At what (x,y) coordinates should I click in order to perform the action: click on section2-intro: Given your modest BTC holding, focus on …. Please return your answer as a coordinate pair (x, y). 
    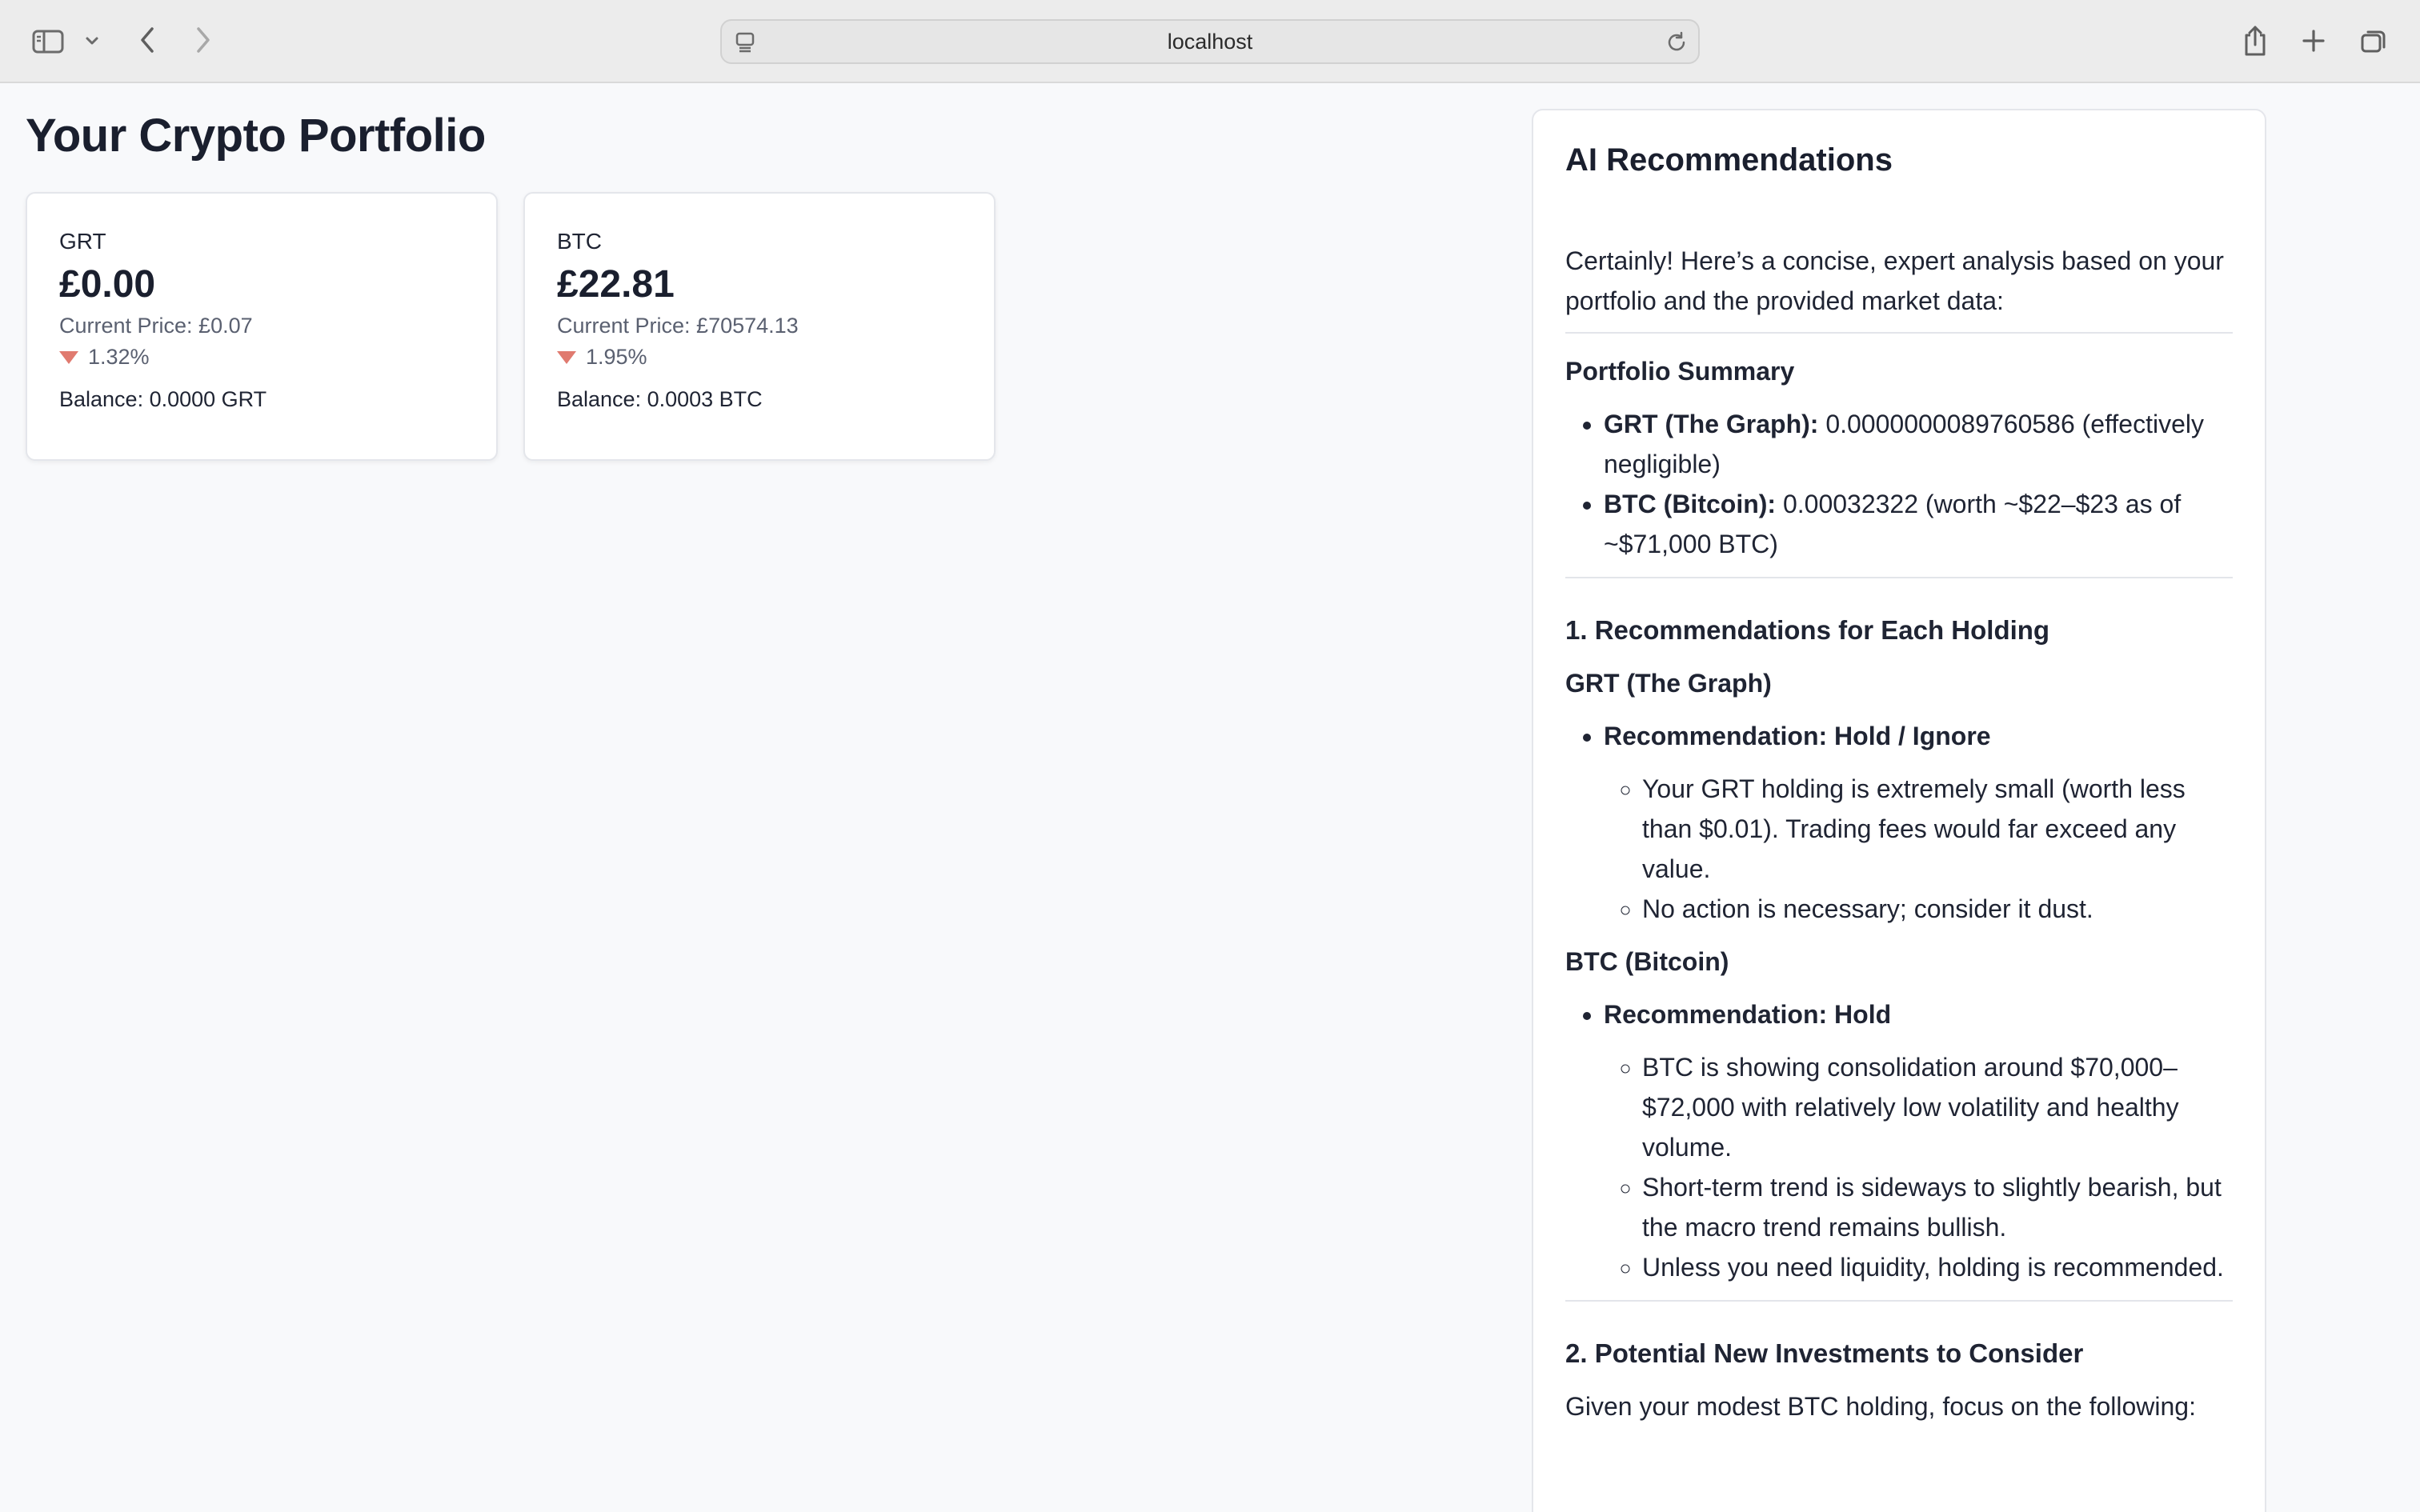
    Looking at the image, I should click on (1880, 1406).